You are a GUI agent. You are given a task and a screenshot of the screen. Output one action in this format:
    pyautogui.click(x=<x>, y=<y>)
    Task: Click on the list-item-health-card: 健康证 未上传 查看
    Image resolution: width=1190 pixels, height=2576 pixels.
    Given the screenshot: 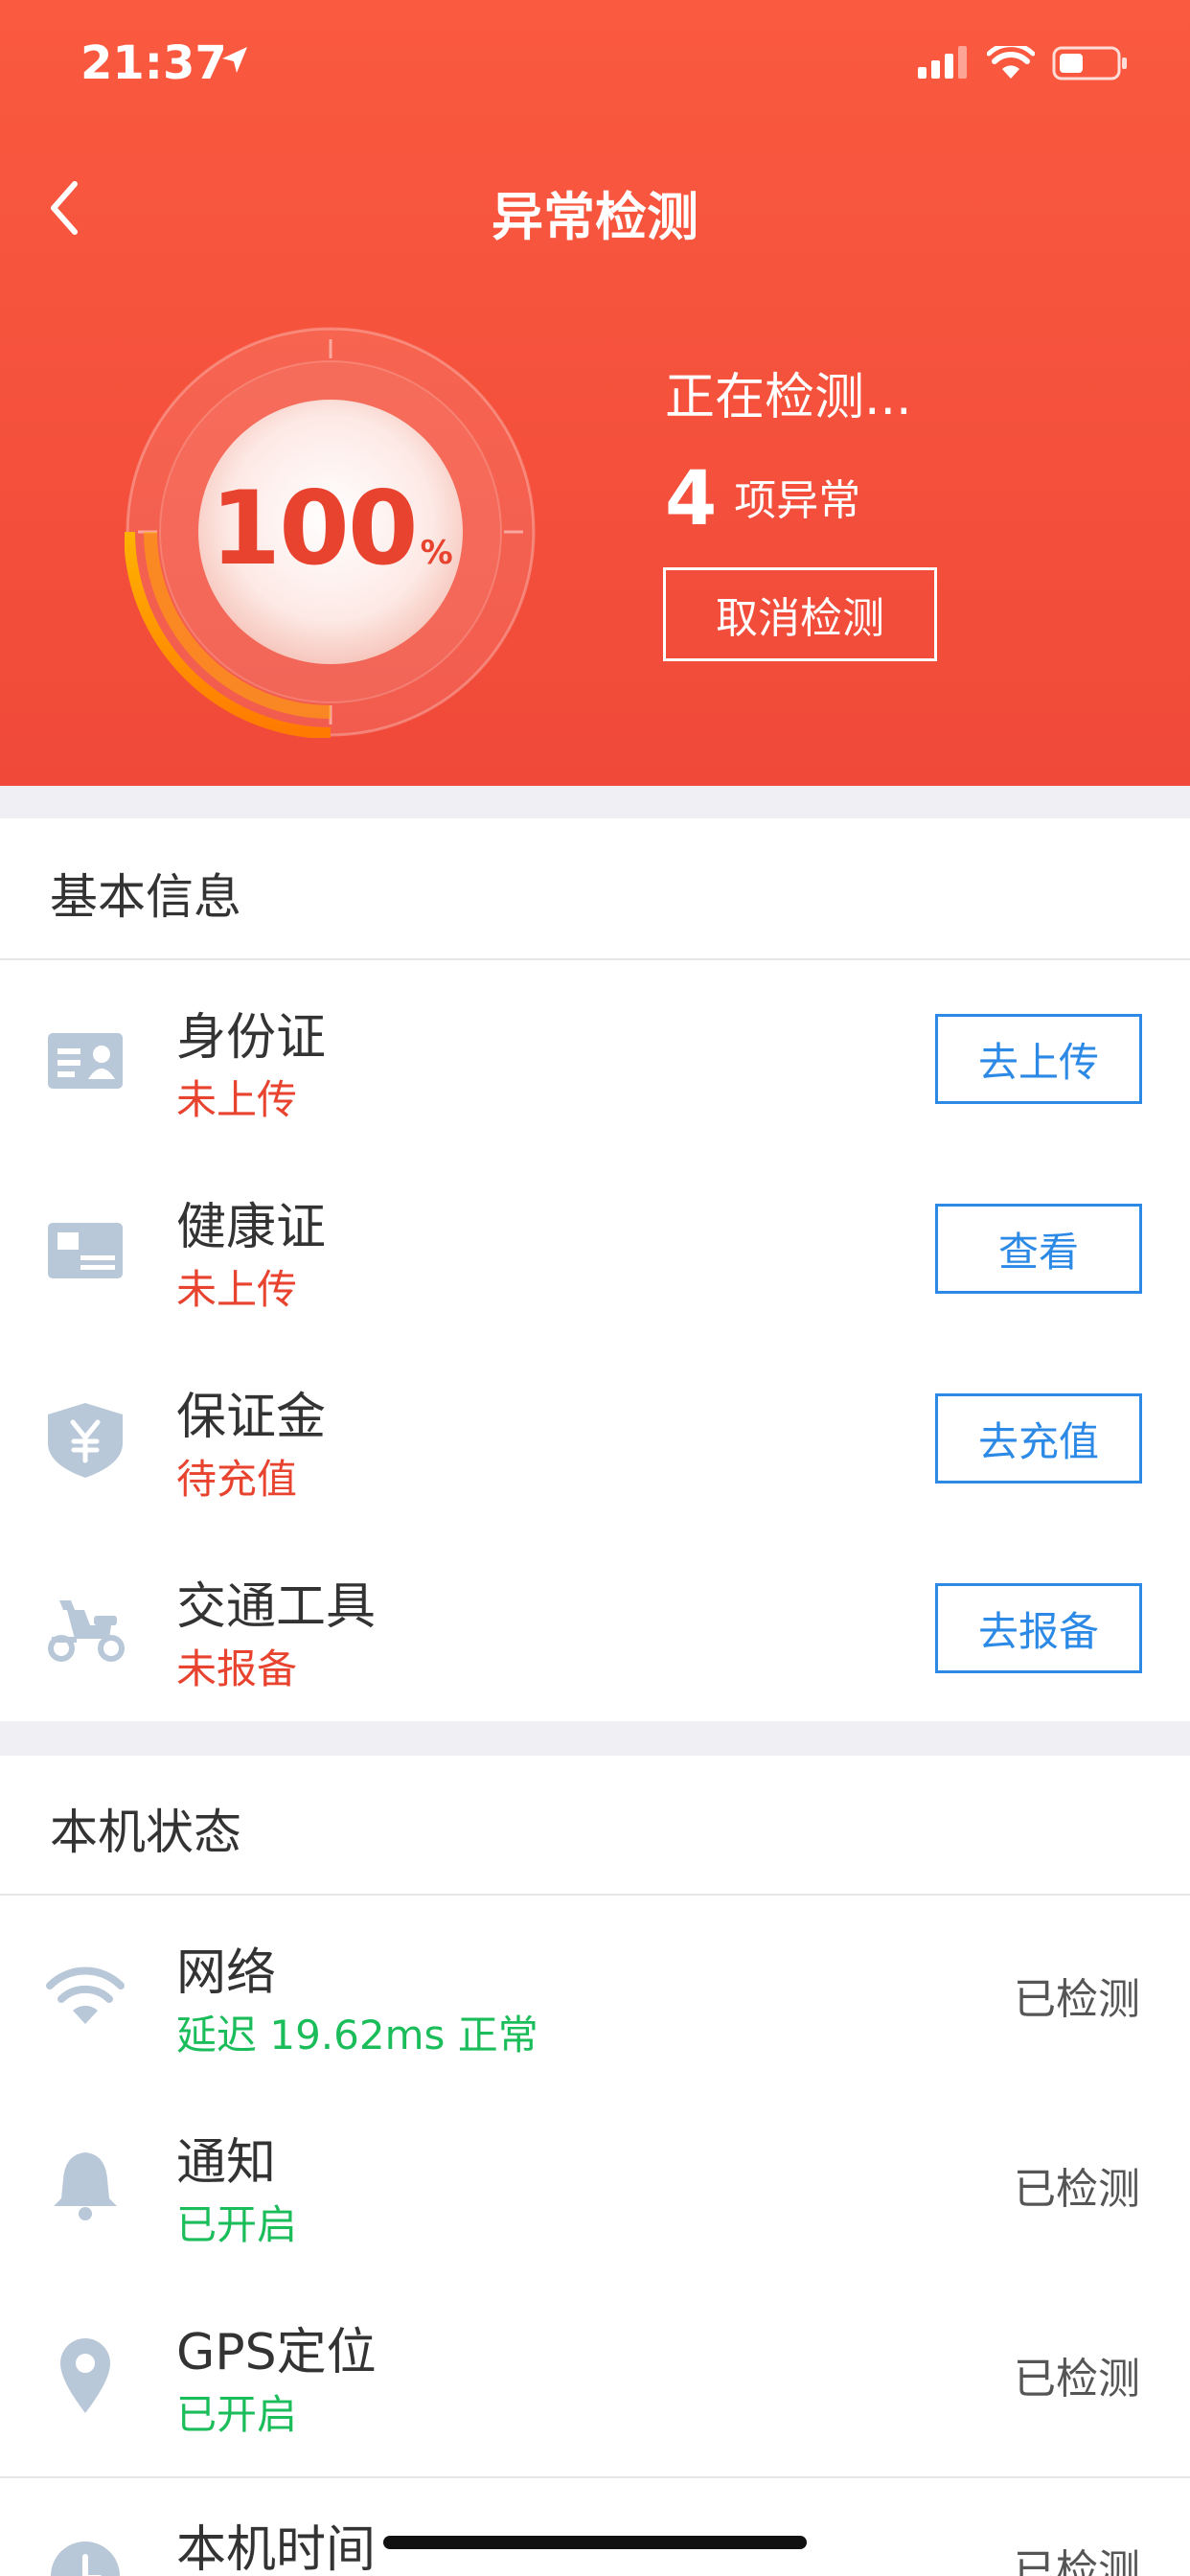 What is the action you would take?
    pyautogui.click(x=595, y=1247)
    